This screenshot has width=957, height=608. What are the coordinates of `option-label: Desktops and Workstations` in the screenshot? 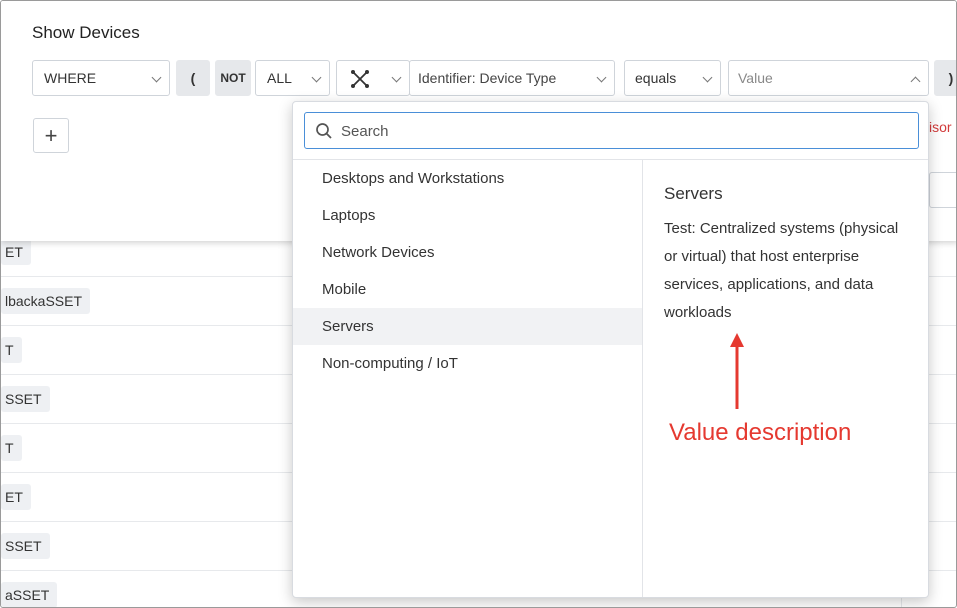 It's located at (413, 178).